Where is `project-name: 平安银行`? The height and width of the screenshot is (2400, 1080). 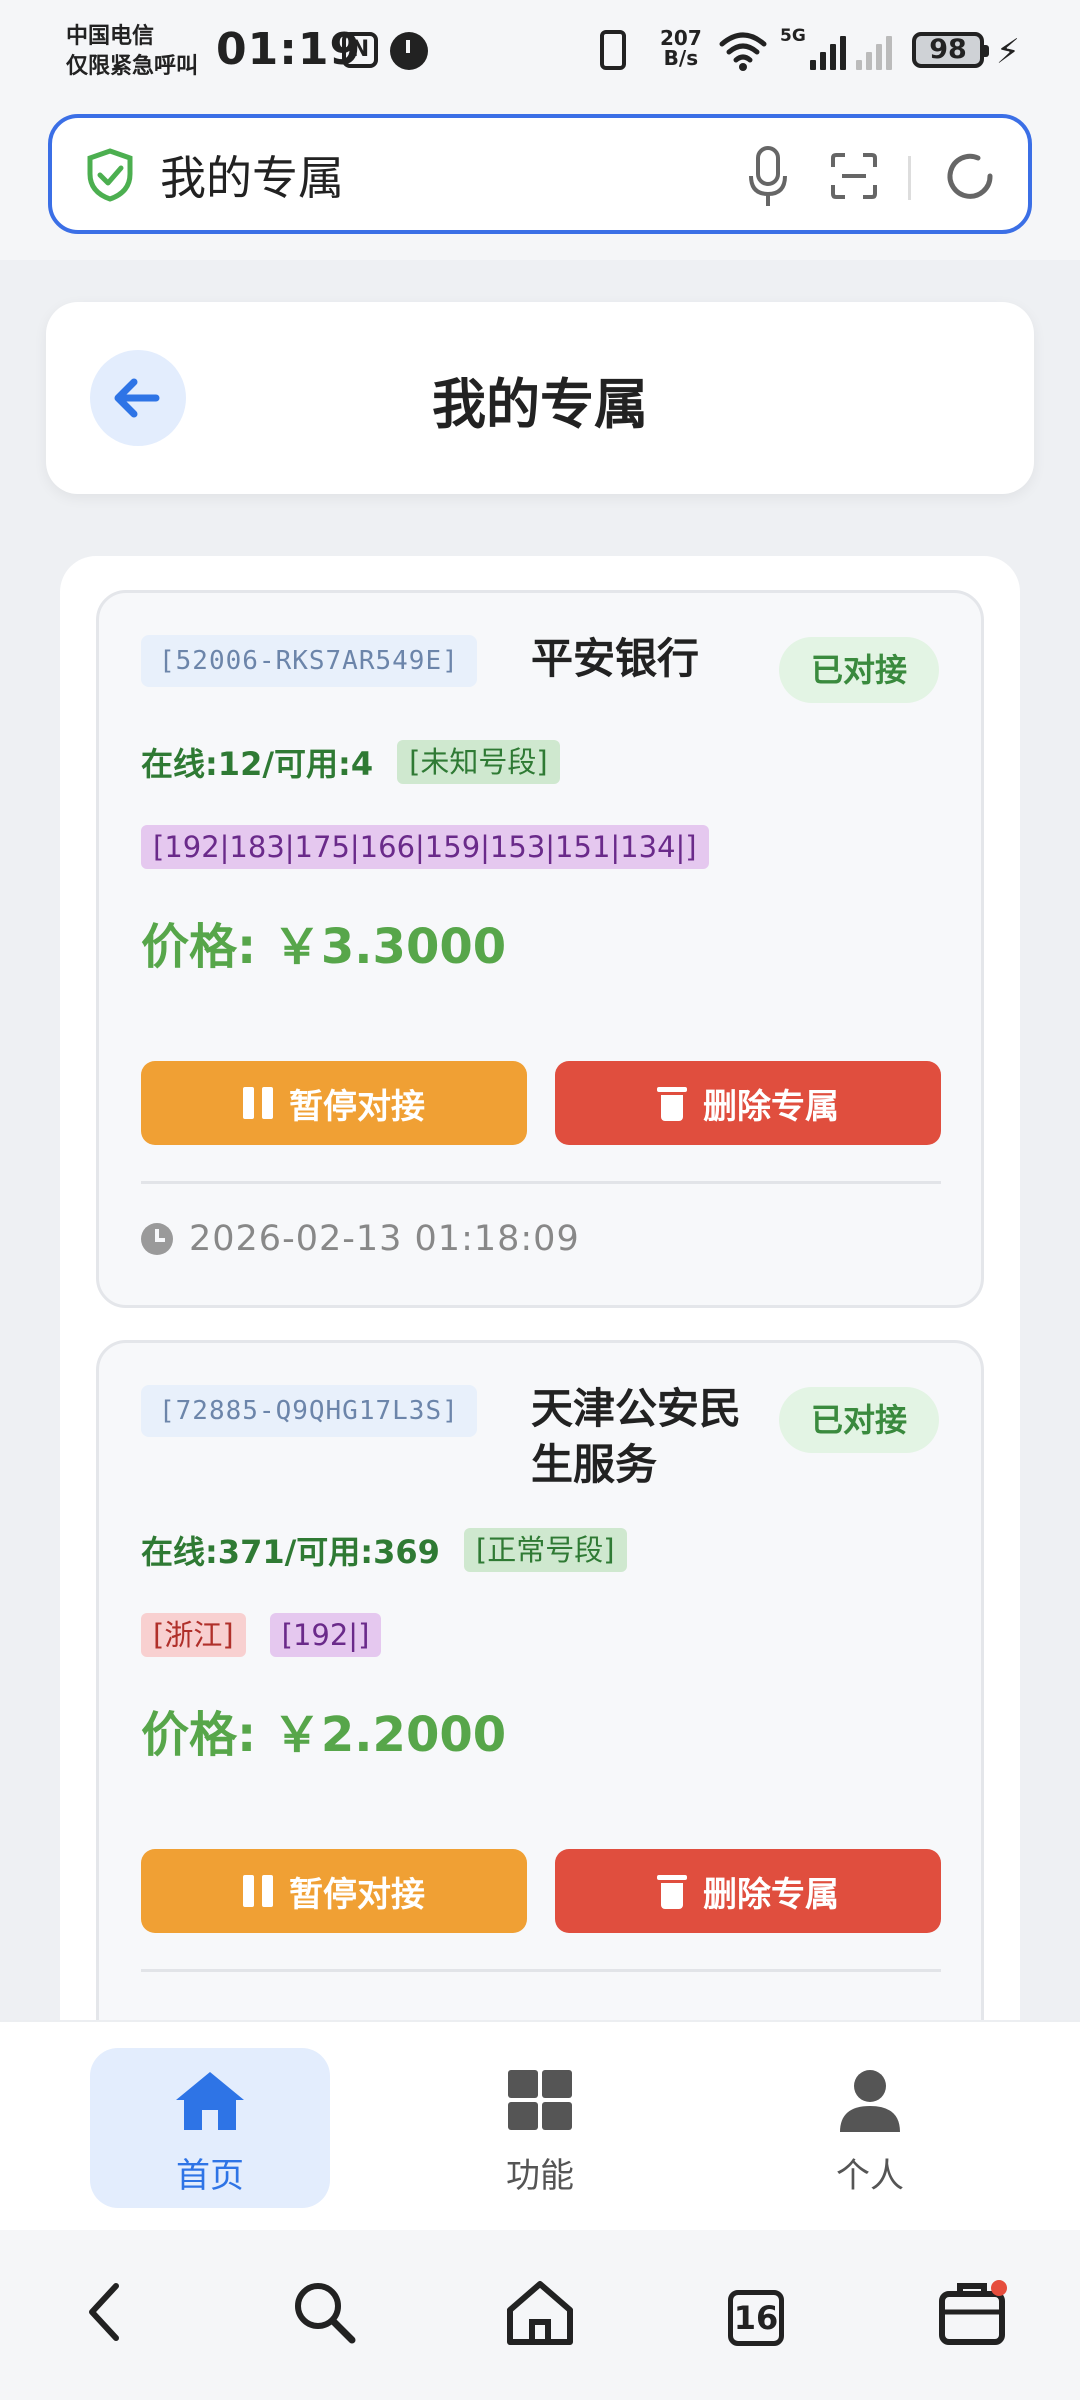
project-name: 平安银行 is located at coordinates (615, 658).